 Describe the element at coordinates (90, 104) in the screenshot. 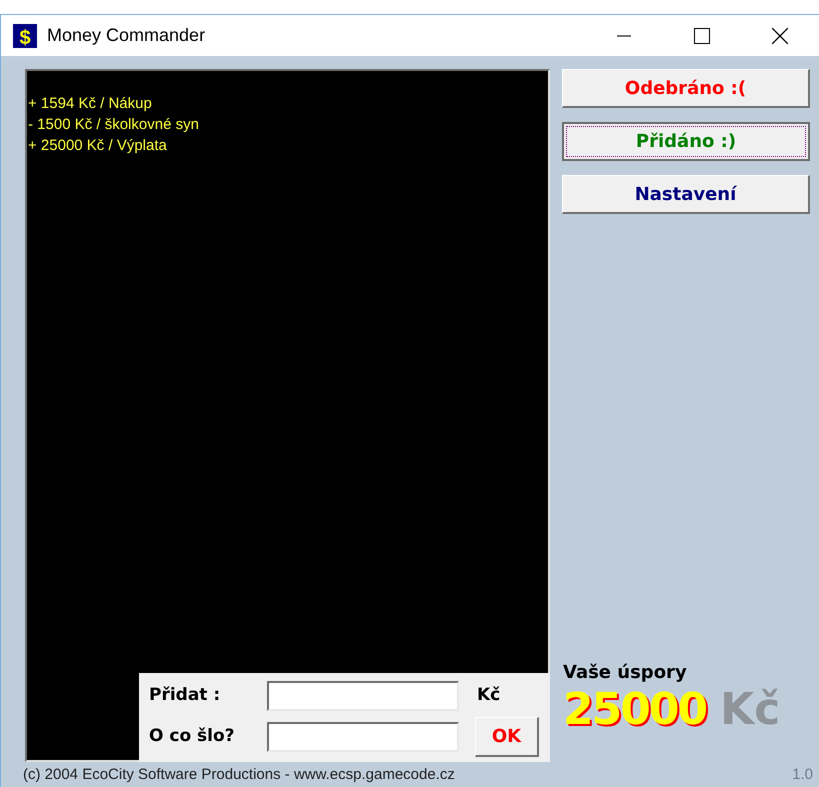

I see `log-entry: + 1594 Kč / Nákup` at that location.